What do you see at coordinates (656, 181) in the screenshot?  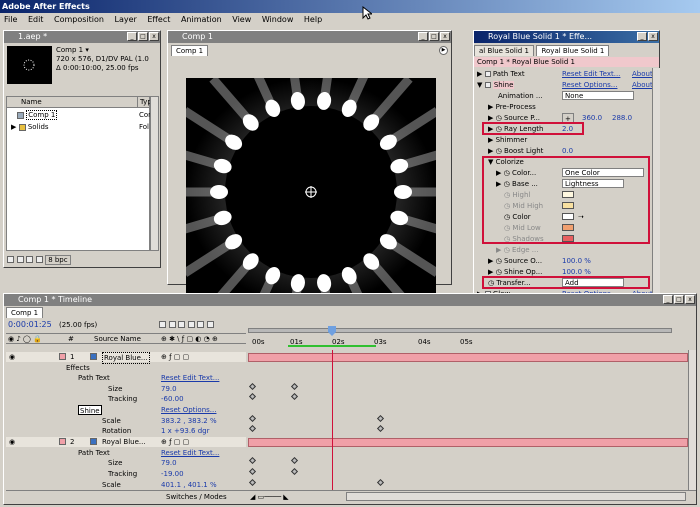 I see `effects-scrollbar` at bounding box center [656, 181].